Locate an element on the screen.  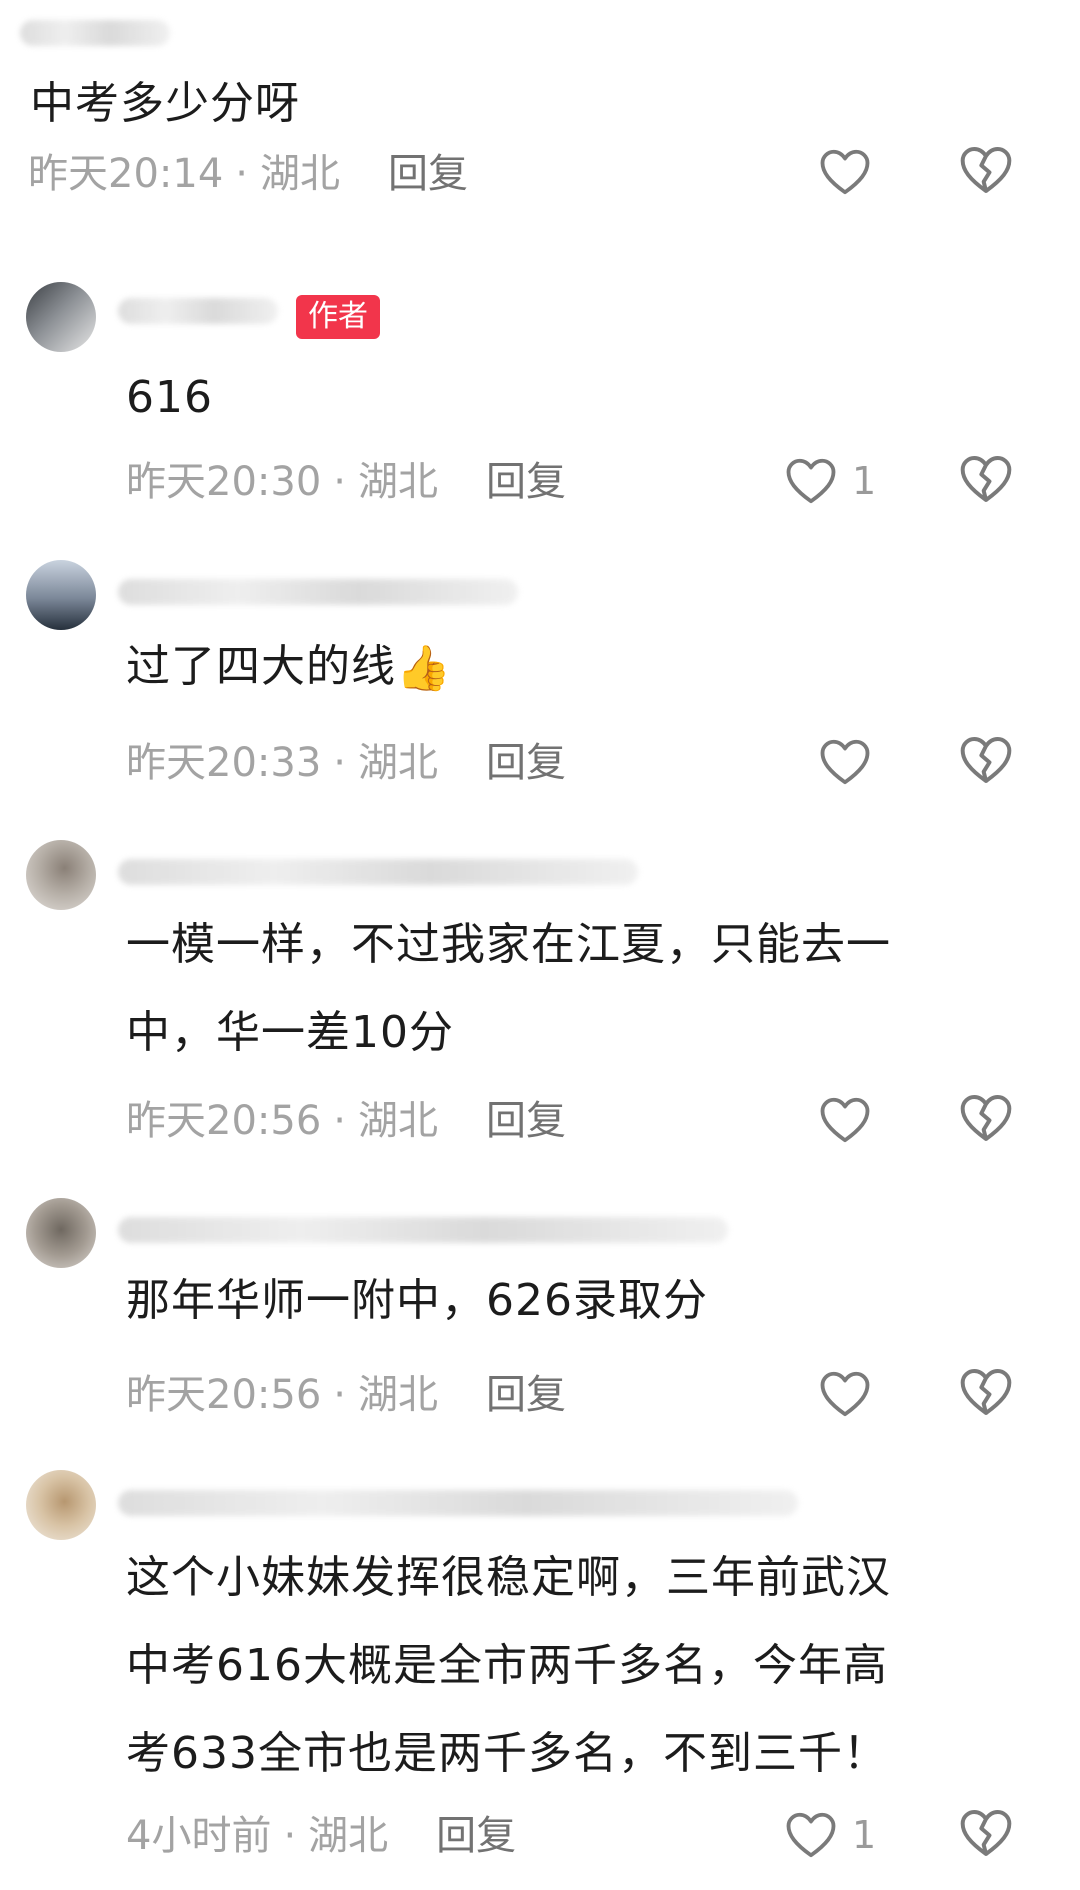
comment-text: 过了四大的线👍 is located at coordinates (289, 668).